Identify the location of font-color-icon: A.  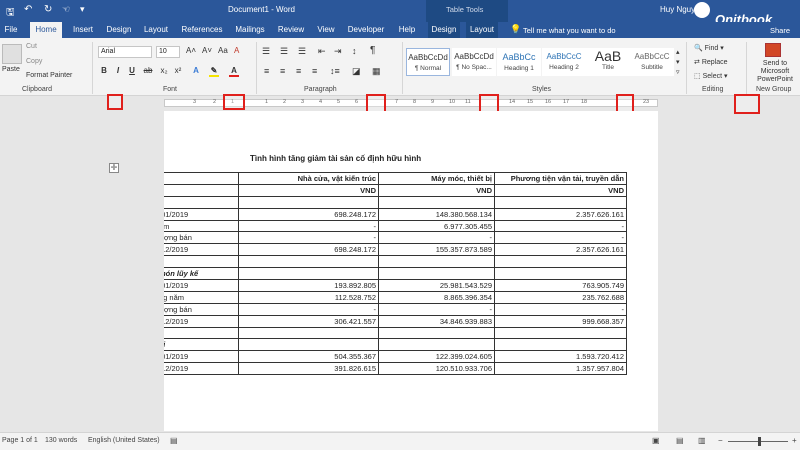
(234, 71).